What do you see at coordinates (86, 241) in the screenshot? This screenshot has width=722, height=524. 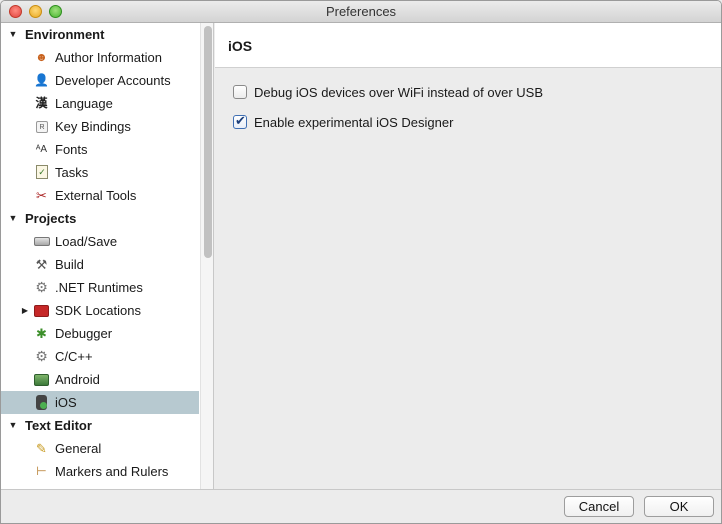 I see `sidebar-item-label: Load/Save` at bounding box center [86, 241].